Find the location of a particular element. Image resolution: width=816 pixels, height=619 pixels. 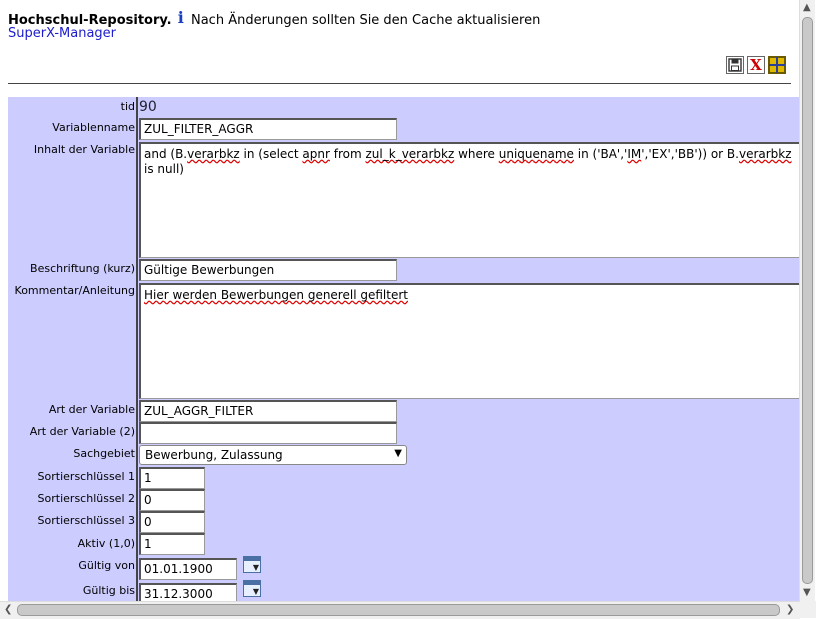

art2-label: Art der Variable (2) is located at coordinates (82, 431).